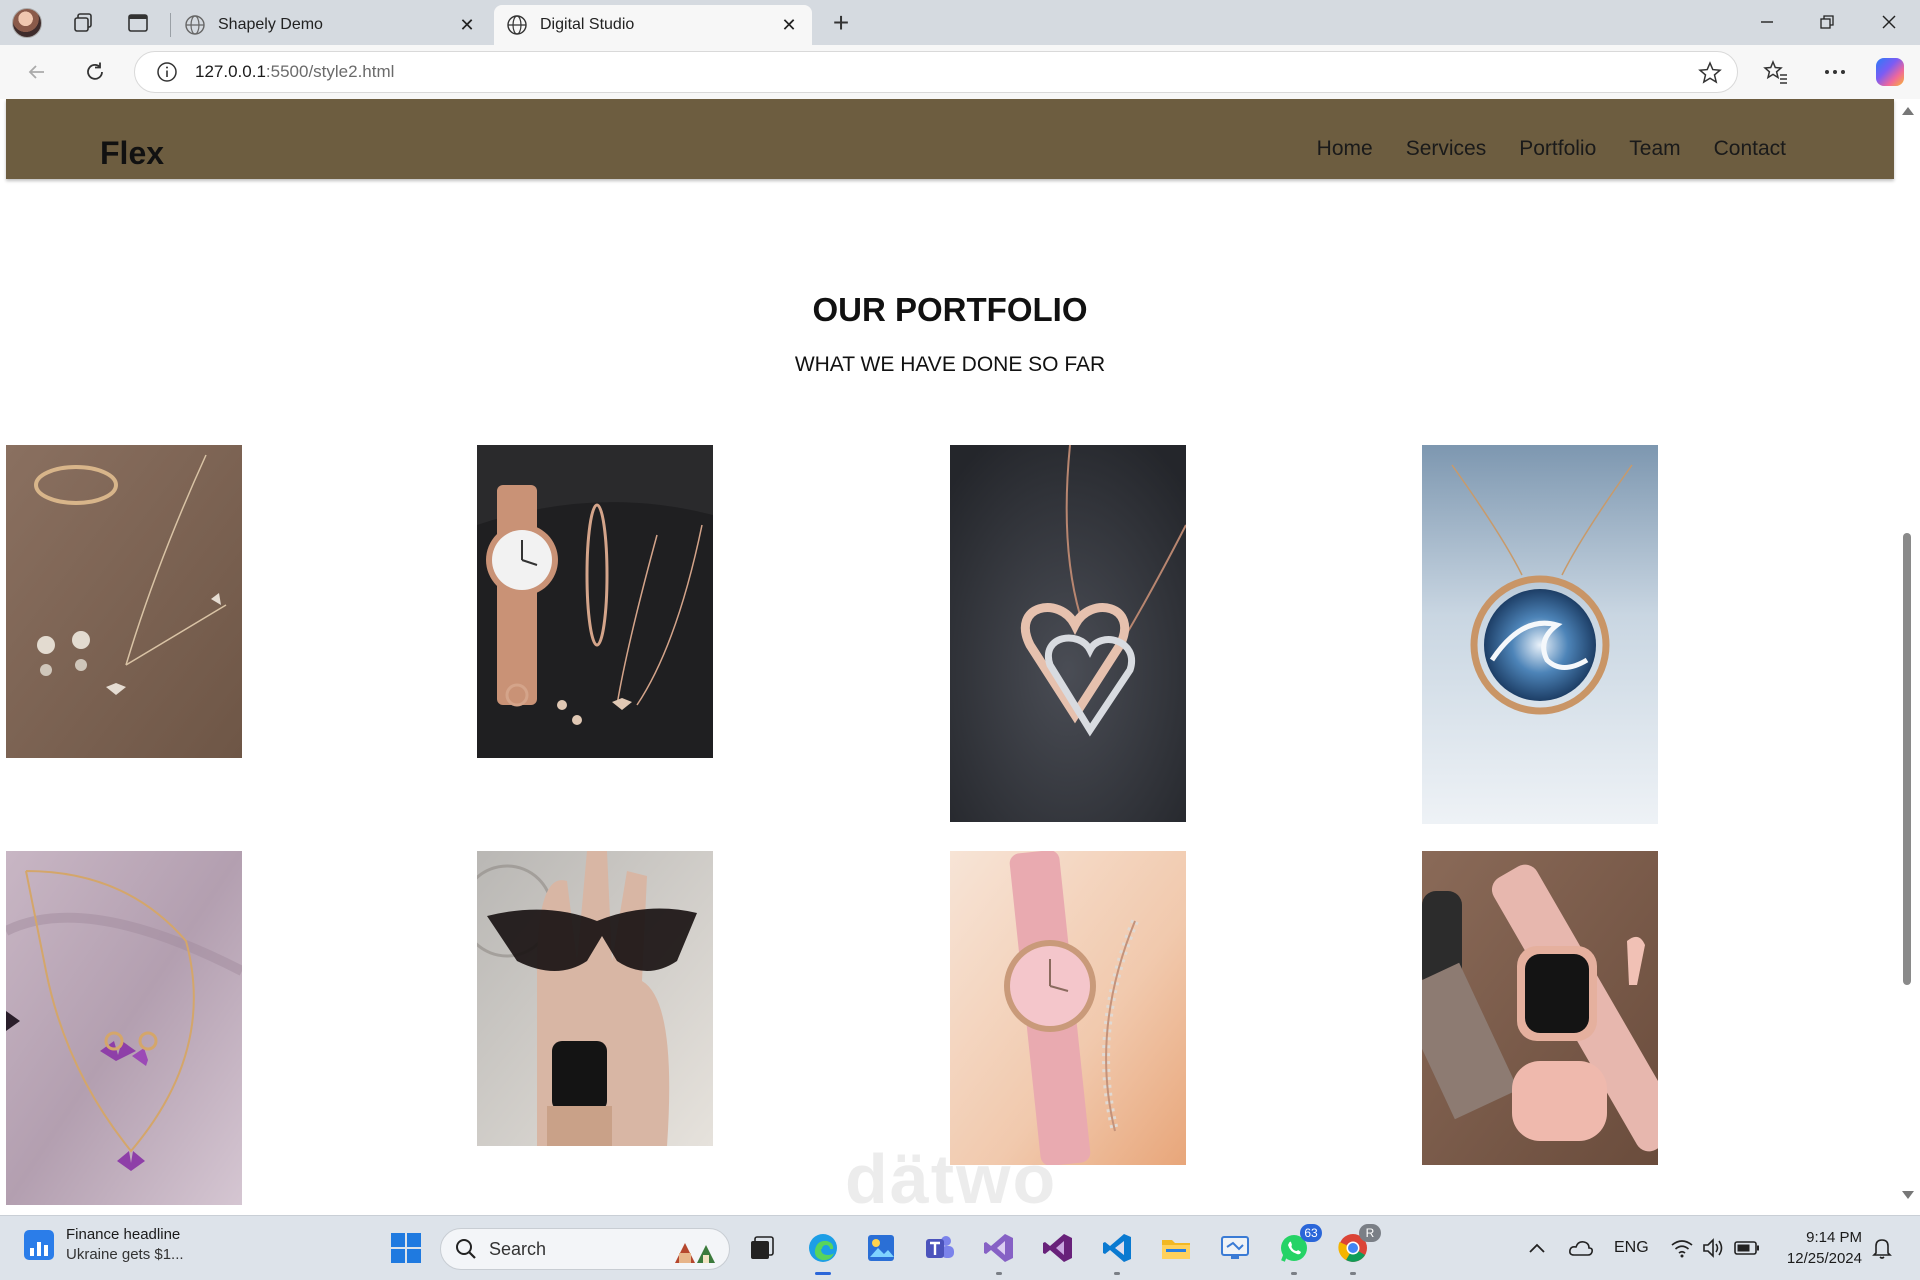 The height and width of the screenshot is (1280, 1920). What do you see at coordinates (27, 23) in the screenshot?
I see `profile-avatar` at bounding box center [27, 23].